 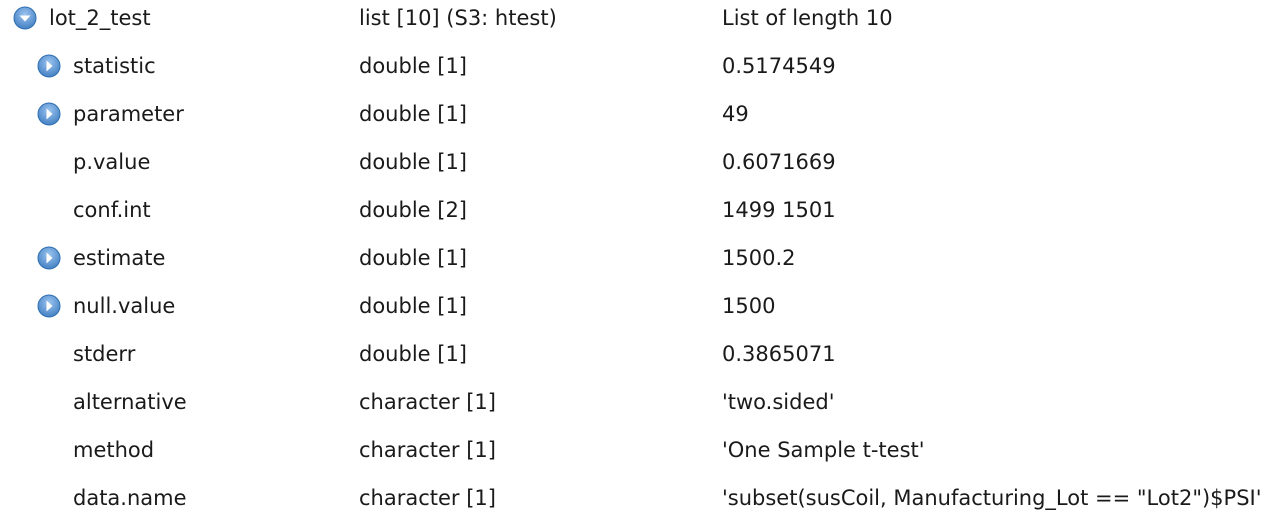 I want to click on tree-row-name: parameter, so click(x=128, y=114).